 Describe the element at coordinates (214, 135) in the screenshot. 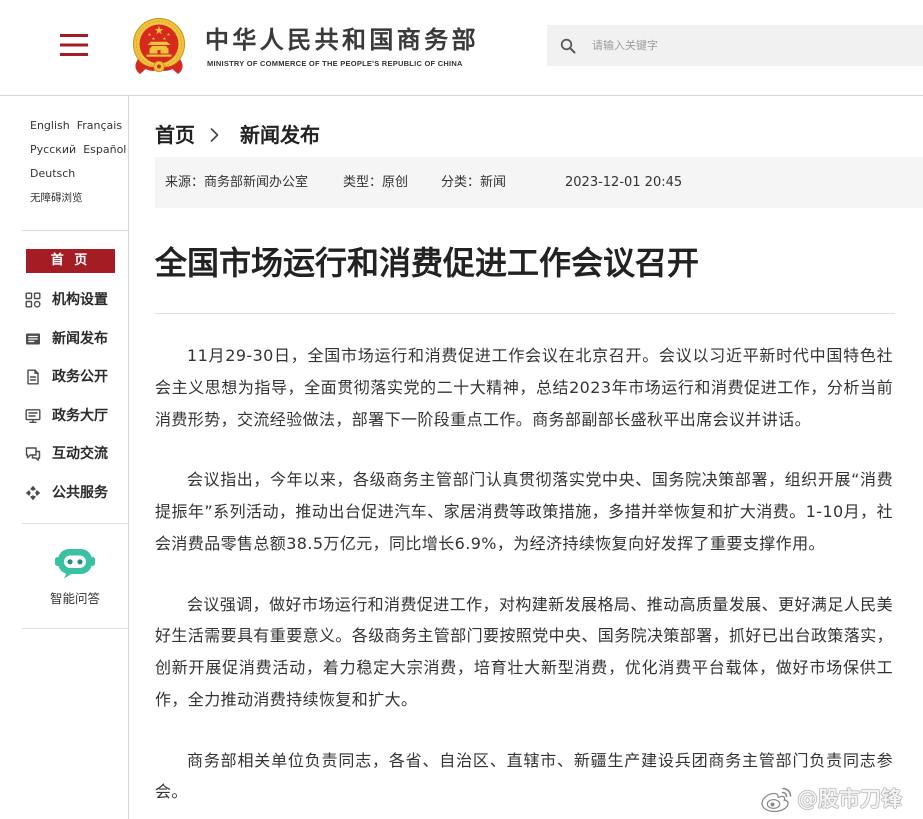

I see `chevron-right-icon` at that location.